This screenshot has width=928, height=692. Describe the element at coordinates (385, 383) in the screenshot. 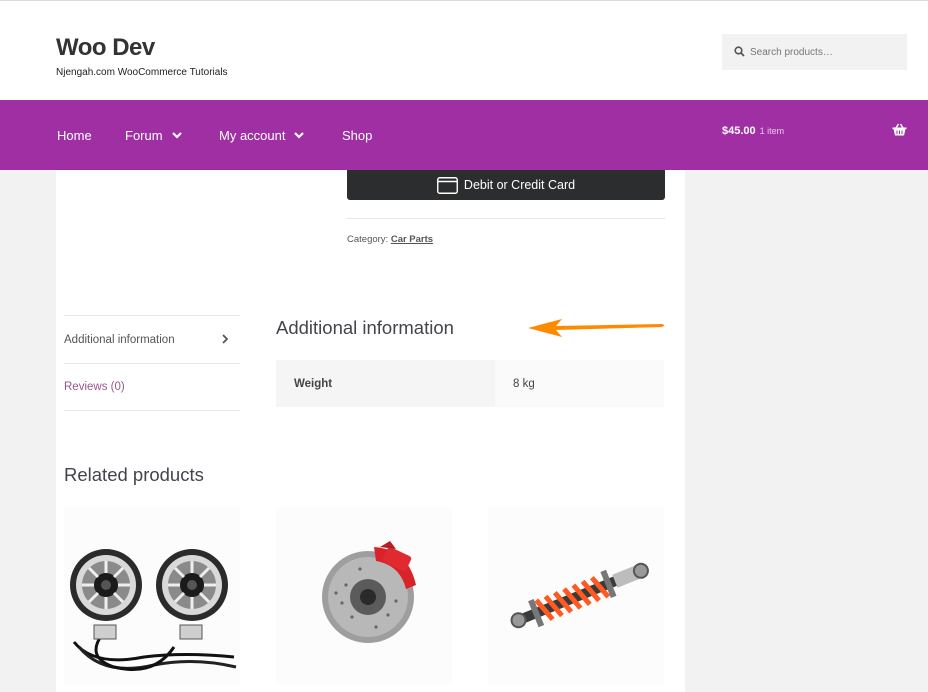

I see `attribute-name: Weight` at that location.